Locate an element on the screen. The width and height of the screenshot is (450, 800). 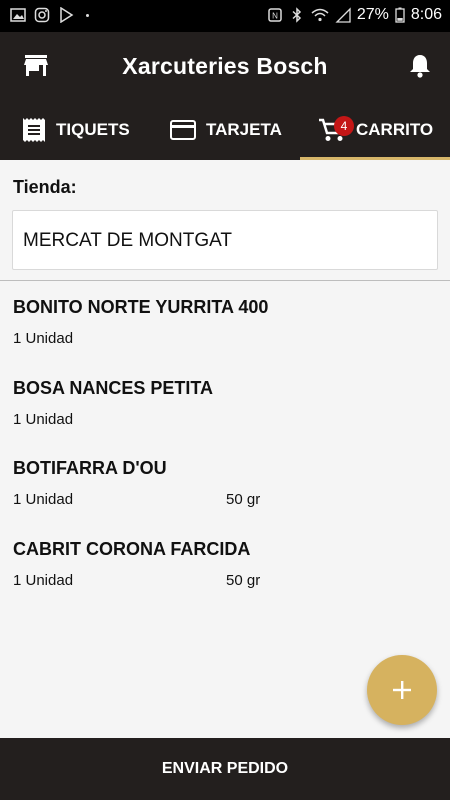
item-name: BOTIFARRA D'OU is located at coordinates (90, 468).